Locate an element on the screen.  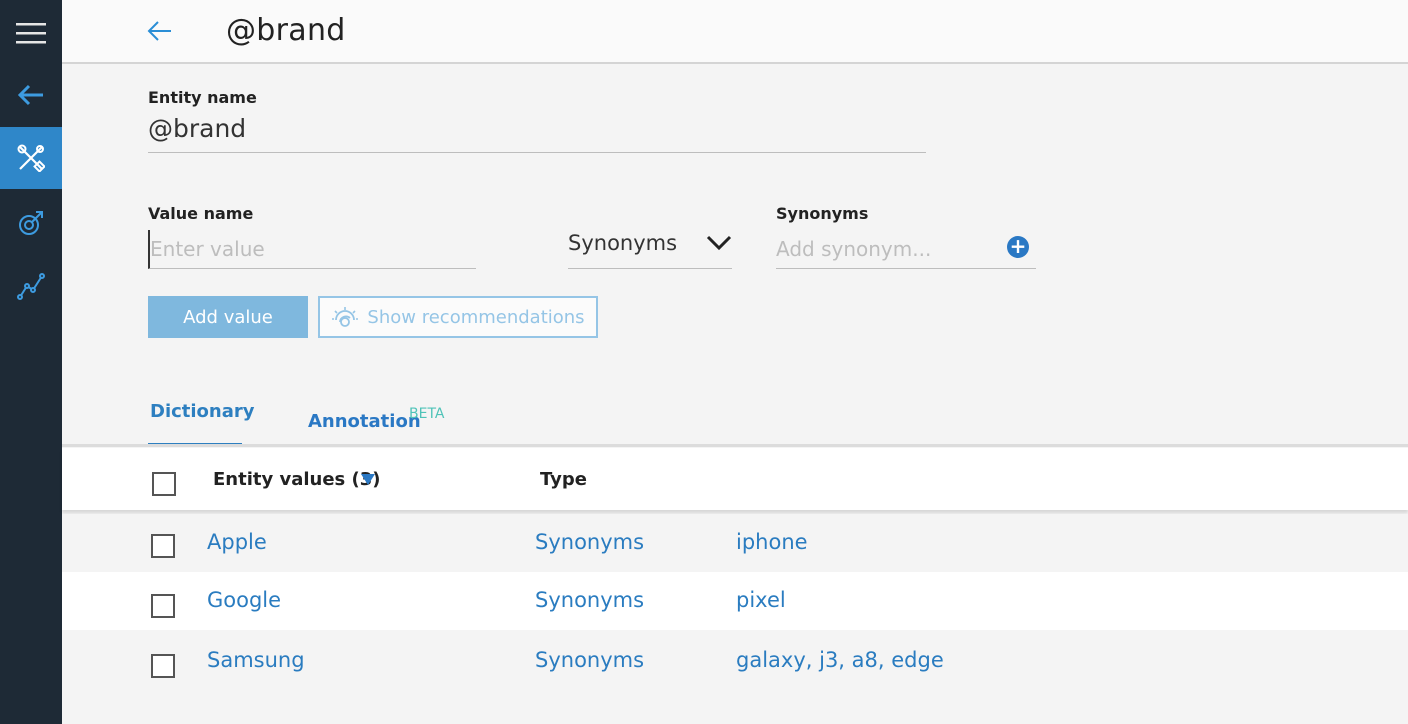
entity-value-link: Samsung is located at coordinates (256, 660).